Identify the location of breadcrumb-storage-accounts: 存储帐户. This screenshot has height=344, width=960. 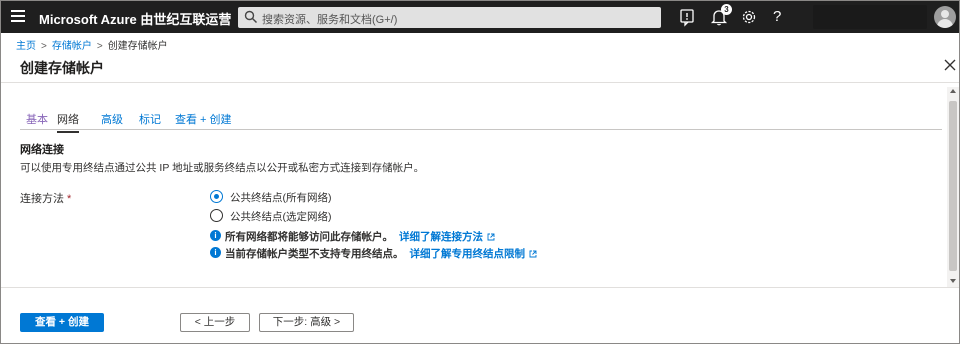
(72, 46).